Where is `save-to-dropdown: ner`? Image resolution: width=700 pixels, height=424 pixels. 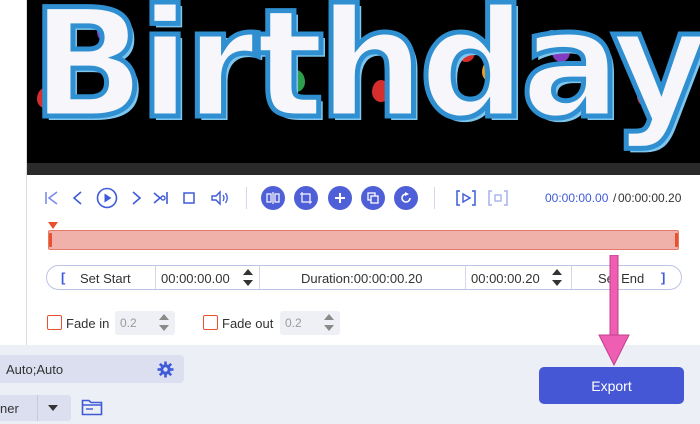 save-to-dropdown: ner is located at coordinates (35, 408).